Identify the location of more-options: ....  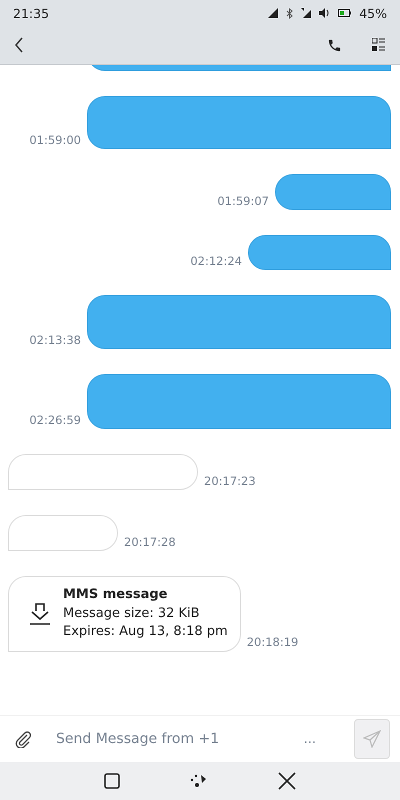
(310, 739).